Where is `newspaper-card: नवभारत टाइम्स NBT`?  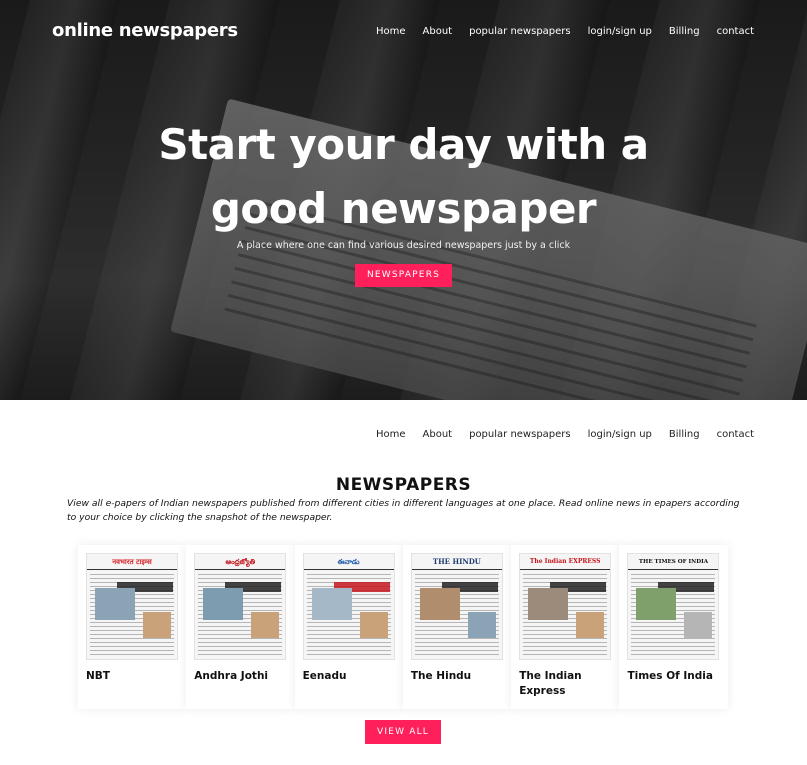
newspaper-card: नवभारत टाइम्स NBT is located at coordinates (132, 627).